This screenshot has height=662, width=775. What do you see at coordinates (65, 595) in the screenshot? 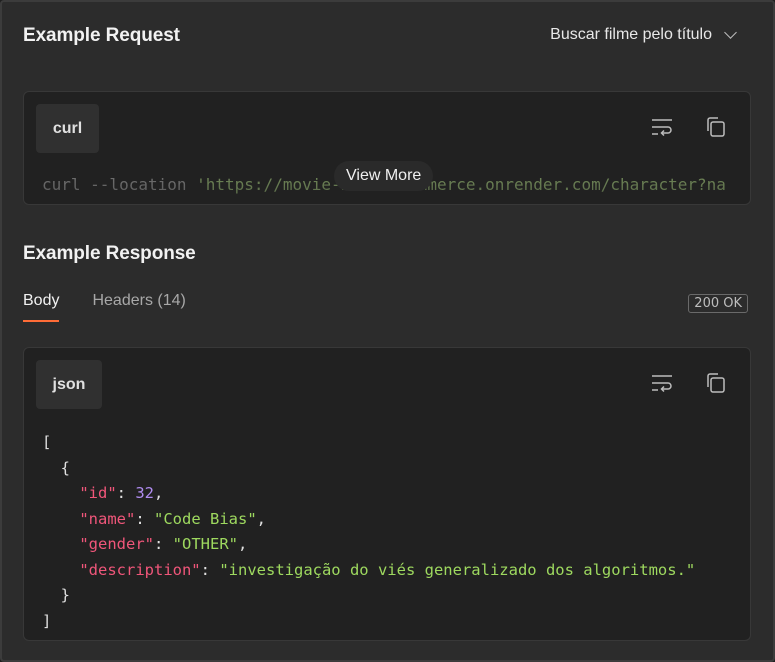
I see `json-close-brace: }` at bounding box center [65, 595].